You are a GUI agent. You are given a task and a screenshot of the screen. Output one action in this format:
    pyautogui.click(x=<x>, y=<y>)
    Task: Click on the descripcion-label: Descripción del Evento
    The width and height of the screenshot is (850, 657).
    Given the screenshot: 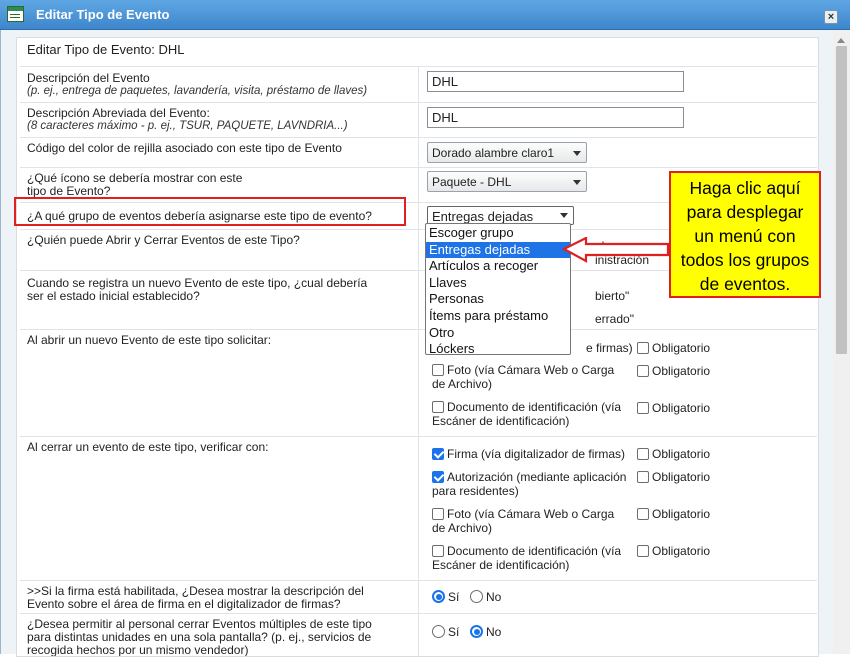 What is the action you would take?
    pyautogui.click(x=88, y=78)
    